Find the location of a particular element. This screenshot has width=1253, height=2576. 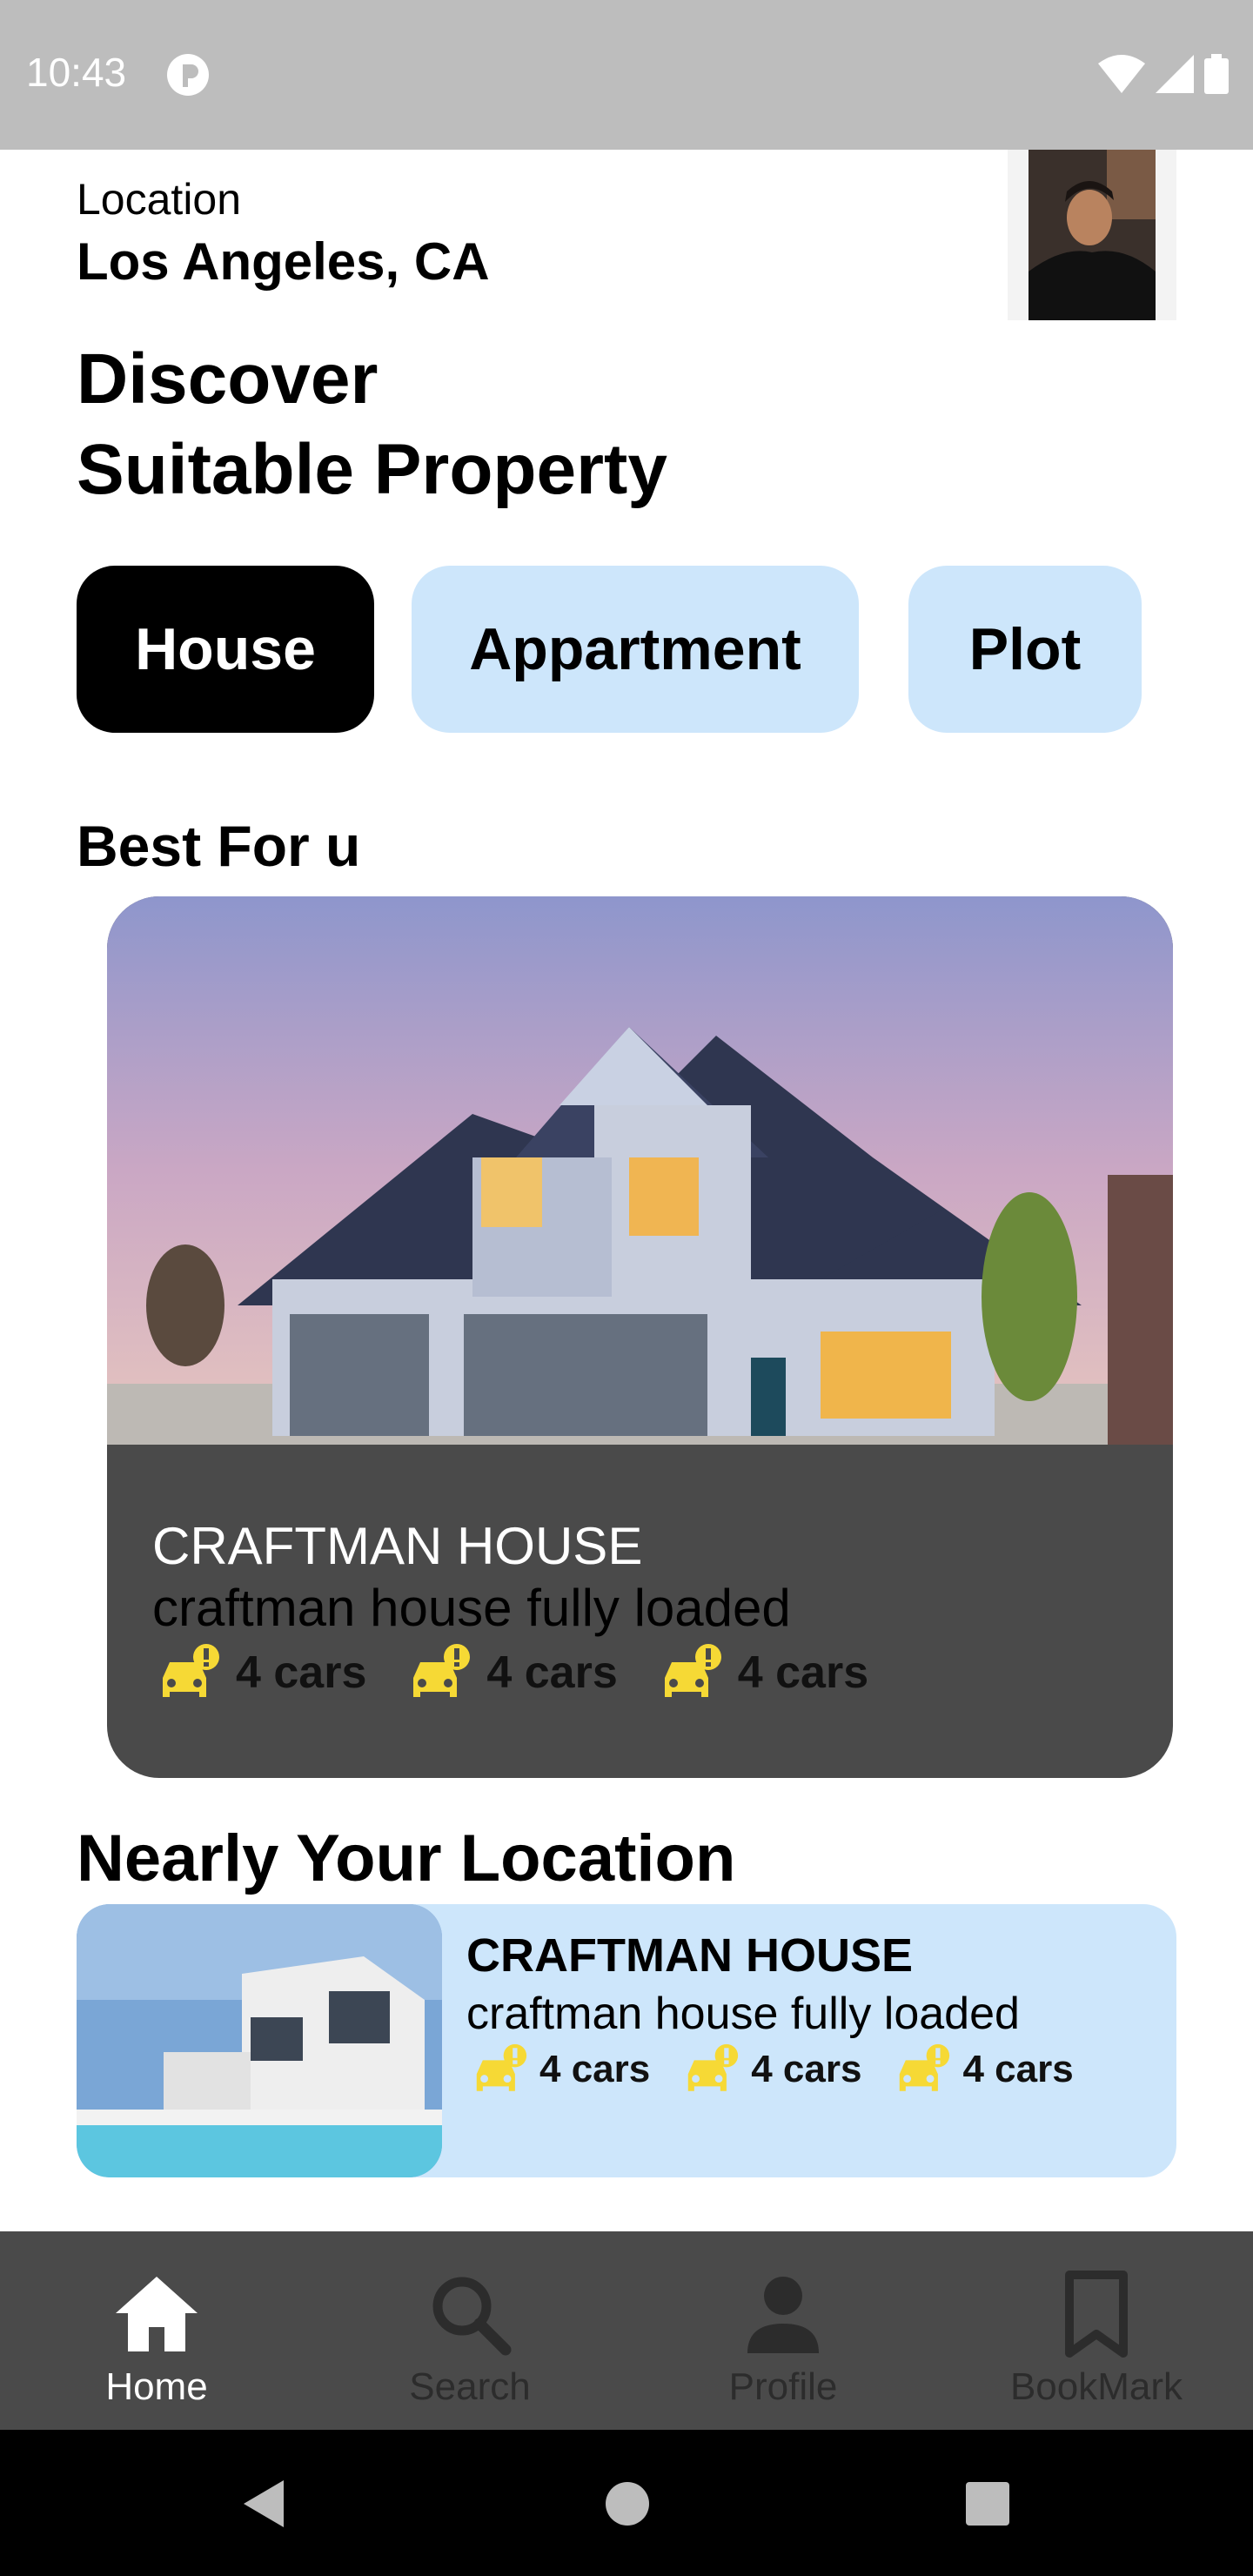

page-headline: Discover Suitable Property is located at coordinates (372, 424).